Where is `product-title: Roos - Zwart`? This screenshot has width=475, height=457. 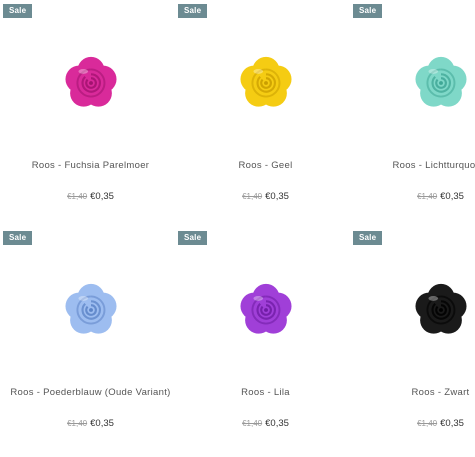 product-title: Roos - Zwart is located at coordinates (384, 392).